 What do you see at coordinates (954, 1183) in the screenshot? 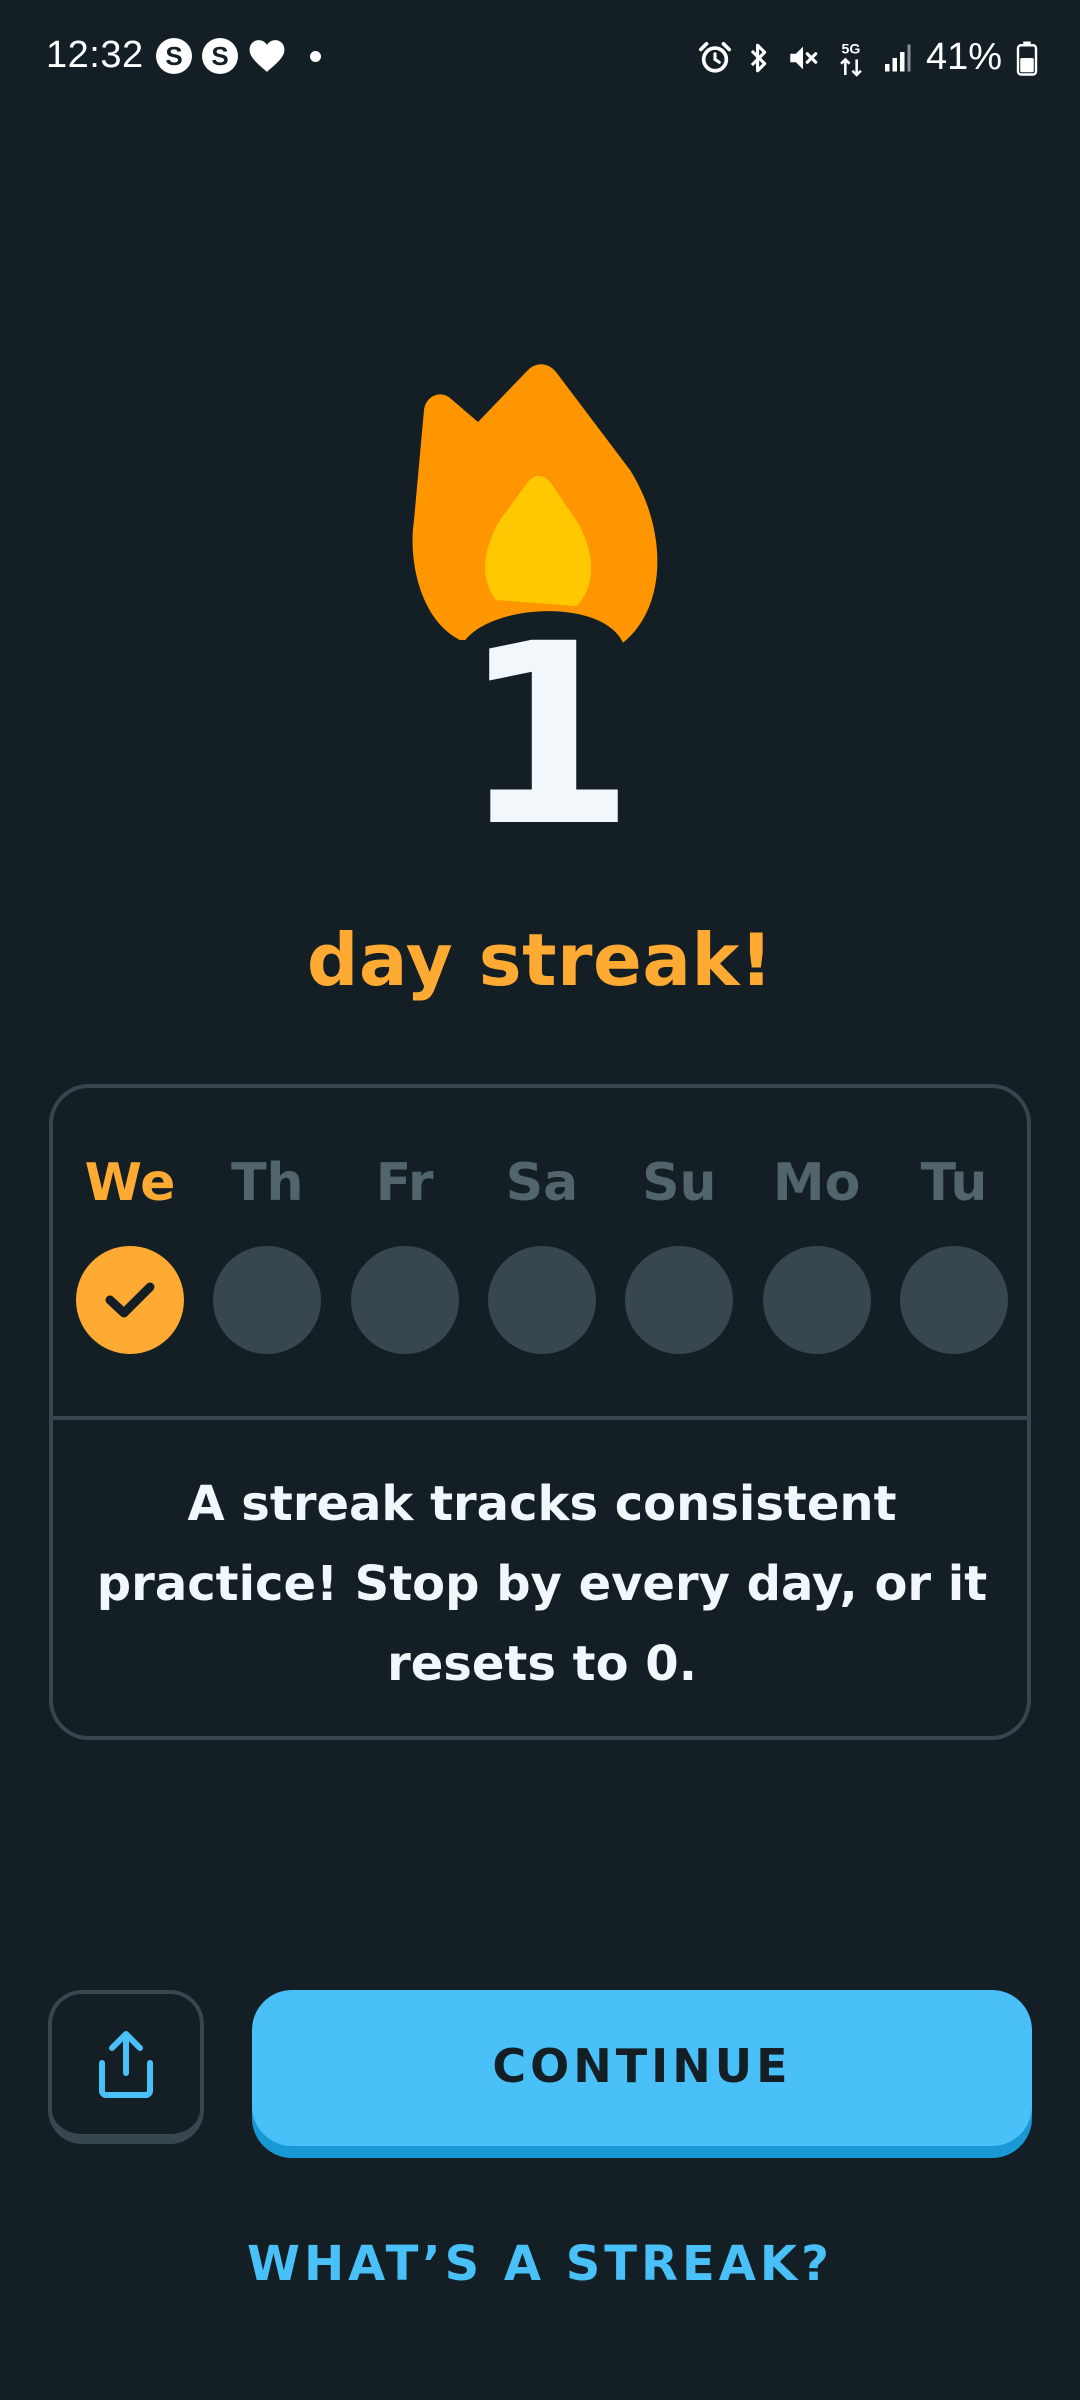
I see `day-label: Tu` at bounding box center [954, 1183].